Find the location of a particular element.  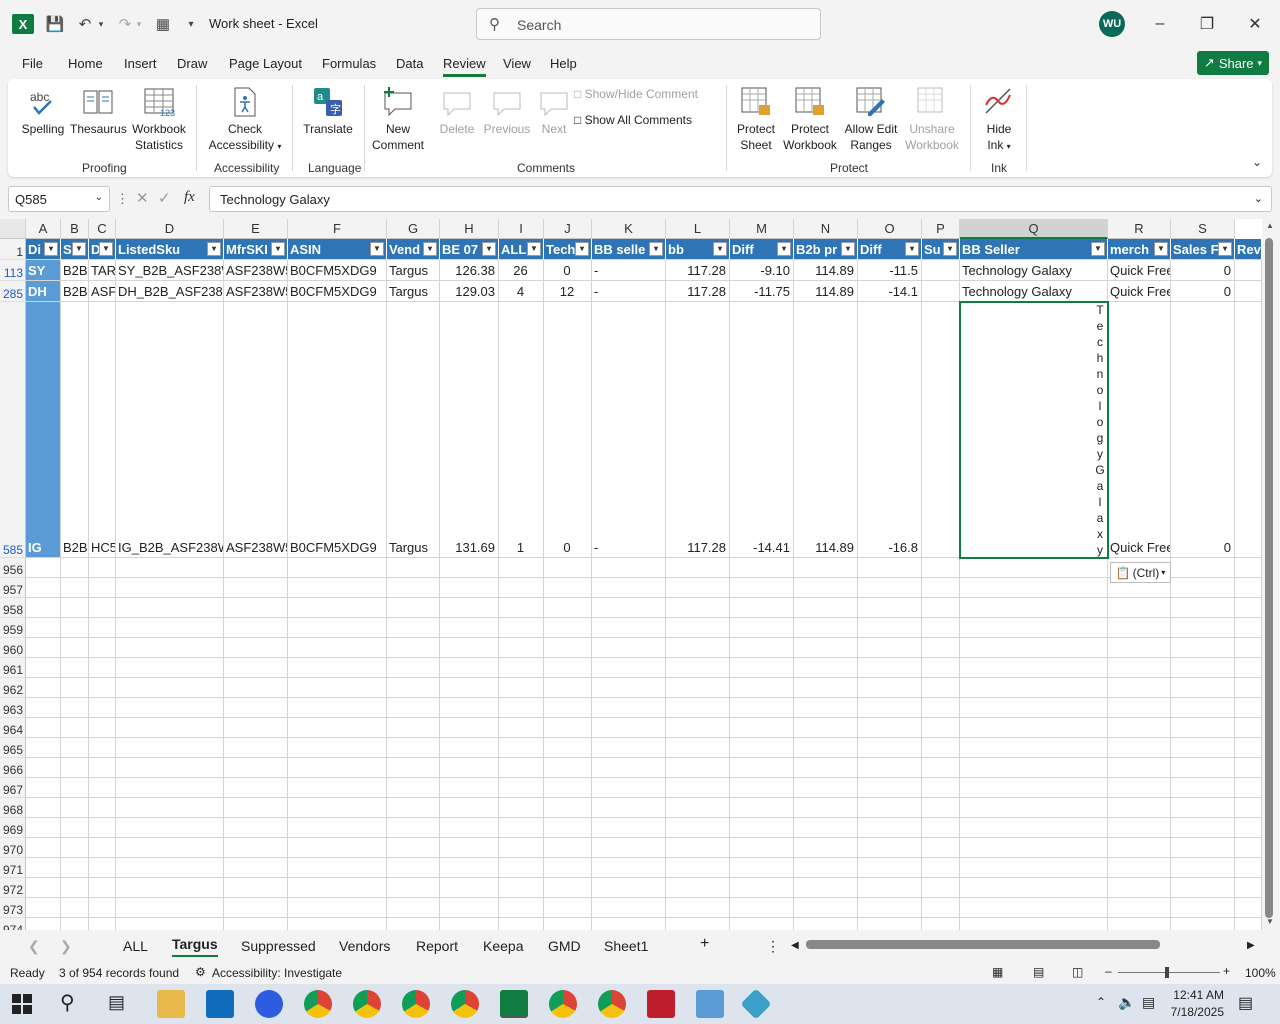

data-cell: TAR is located at coordinates (102, 270).